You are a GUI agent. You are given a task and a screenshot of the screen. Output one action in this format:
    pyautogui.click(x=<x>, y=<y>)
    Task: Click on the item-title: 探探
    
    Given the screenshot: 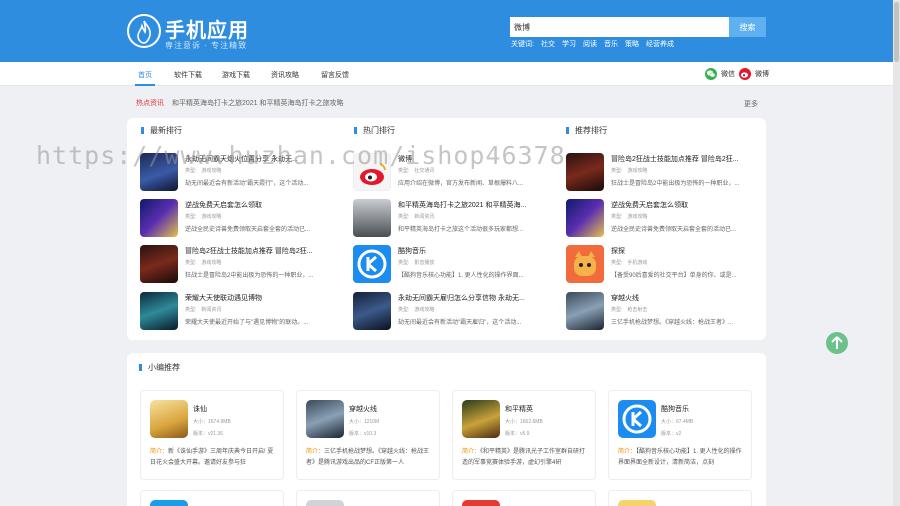 What is the action you would take?
    pyautogui.click(x=686, y=251)
    